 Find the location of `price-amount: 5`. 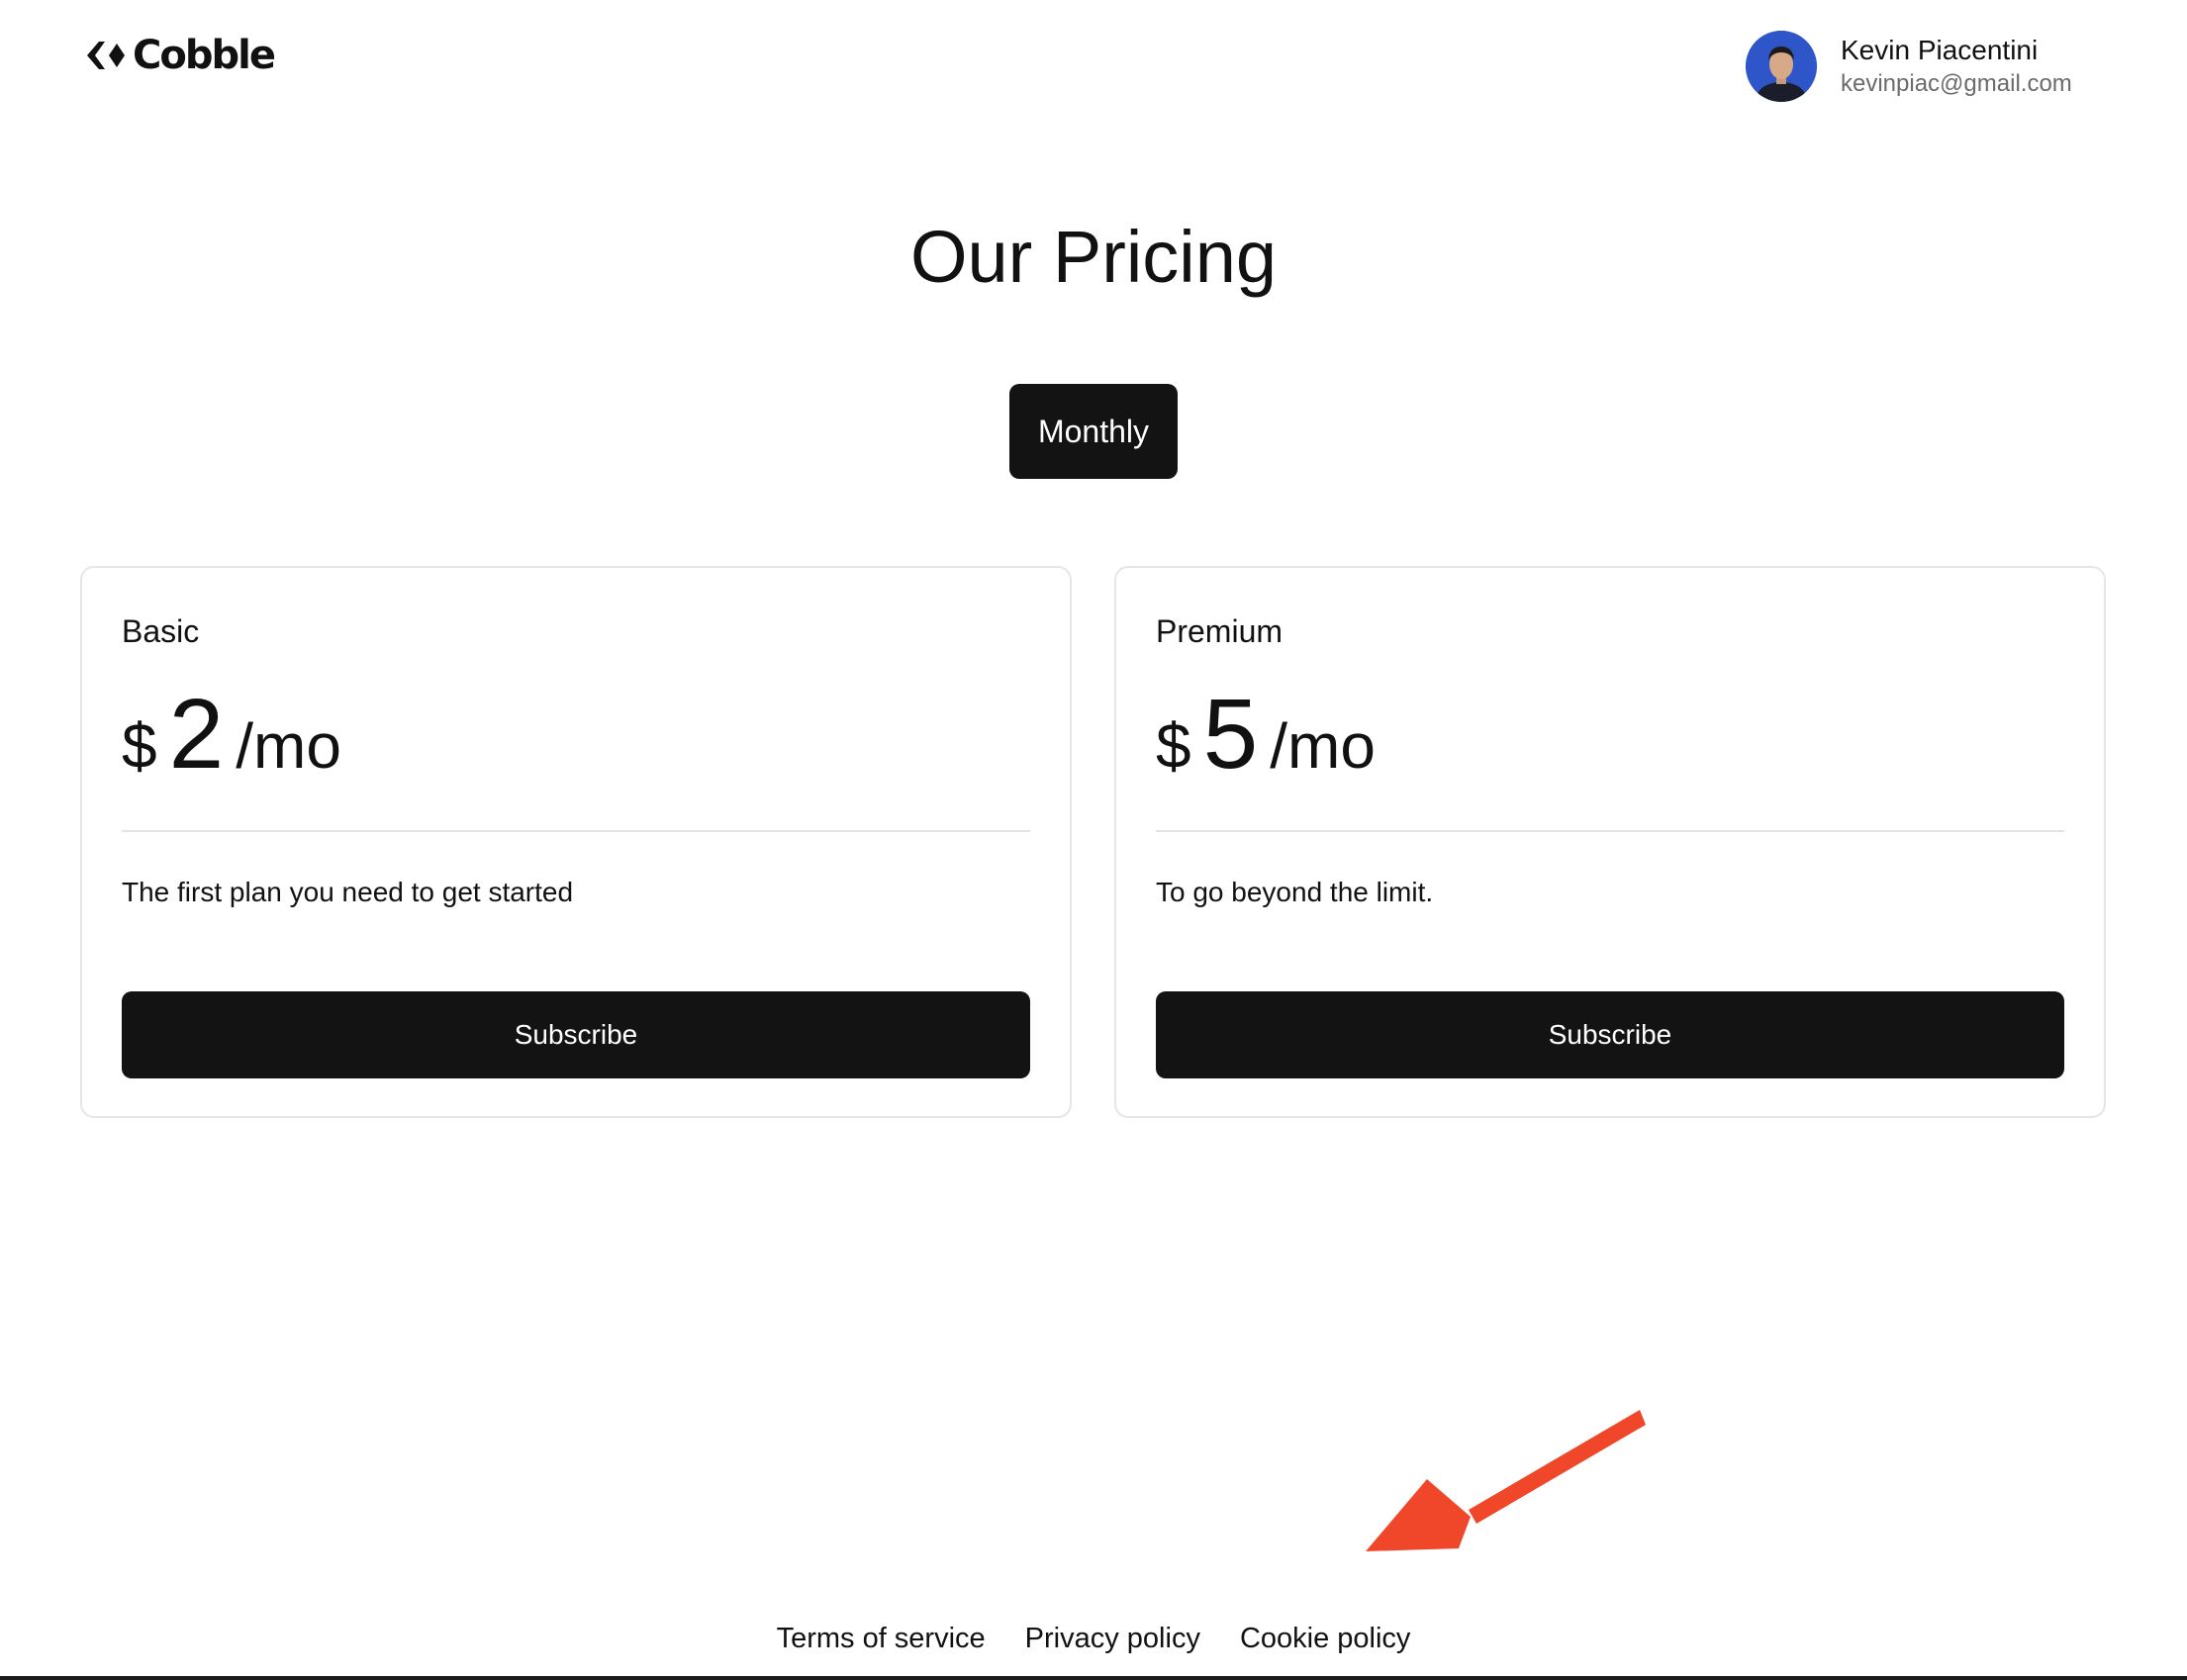

price-amount: 5 is located at coordinates (1230, 734).